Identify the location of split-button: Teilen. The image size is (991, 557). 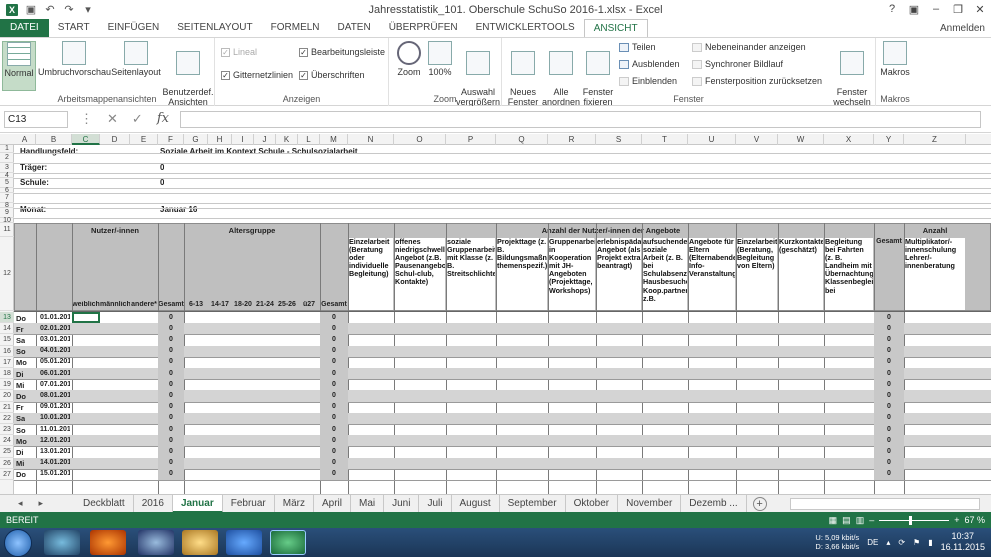
(637, 47).